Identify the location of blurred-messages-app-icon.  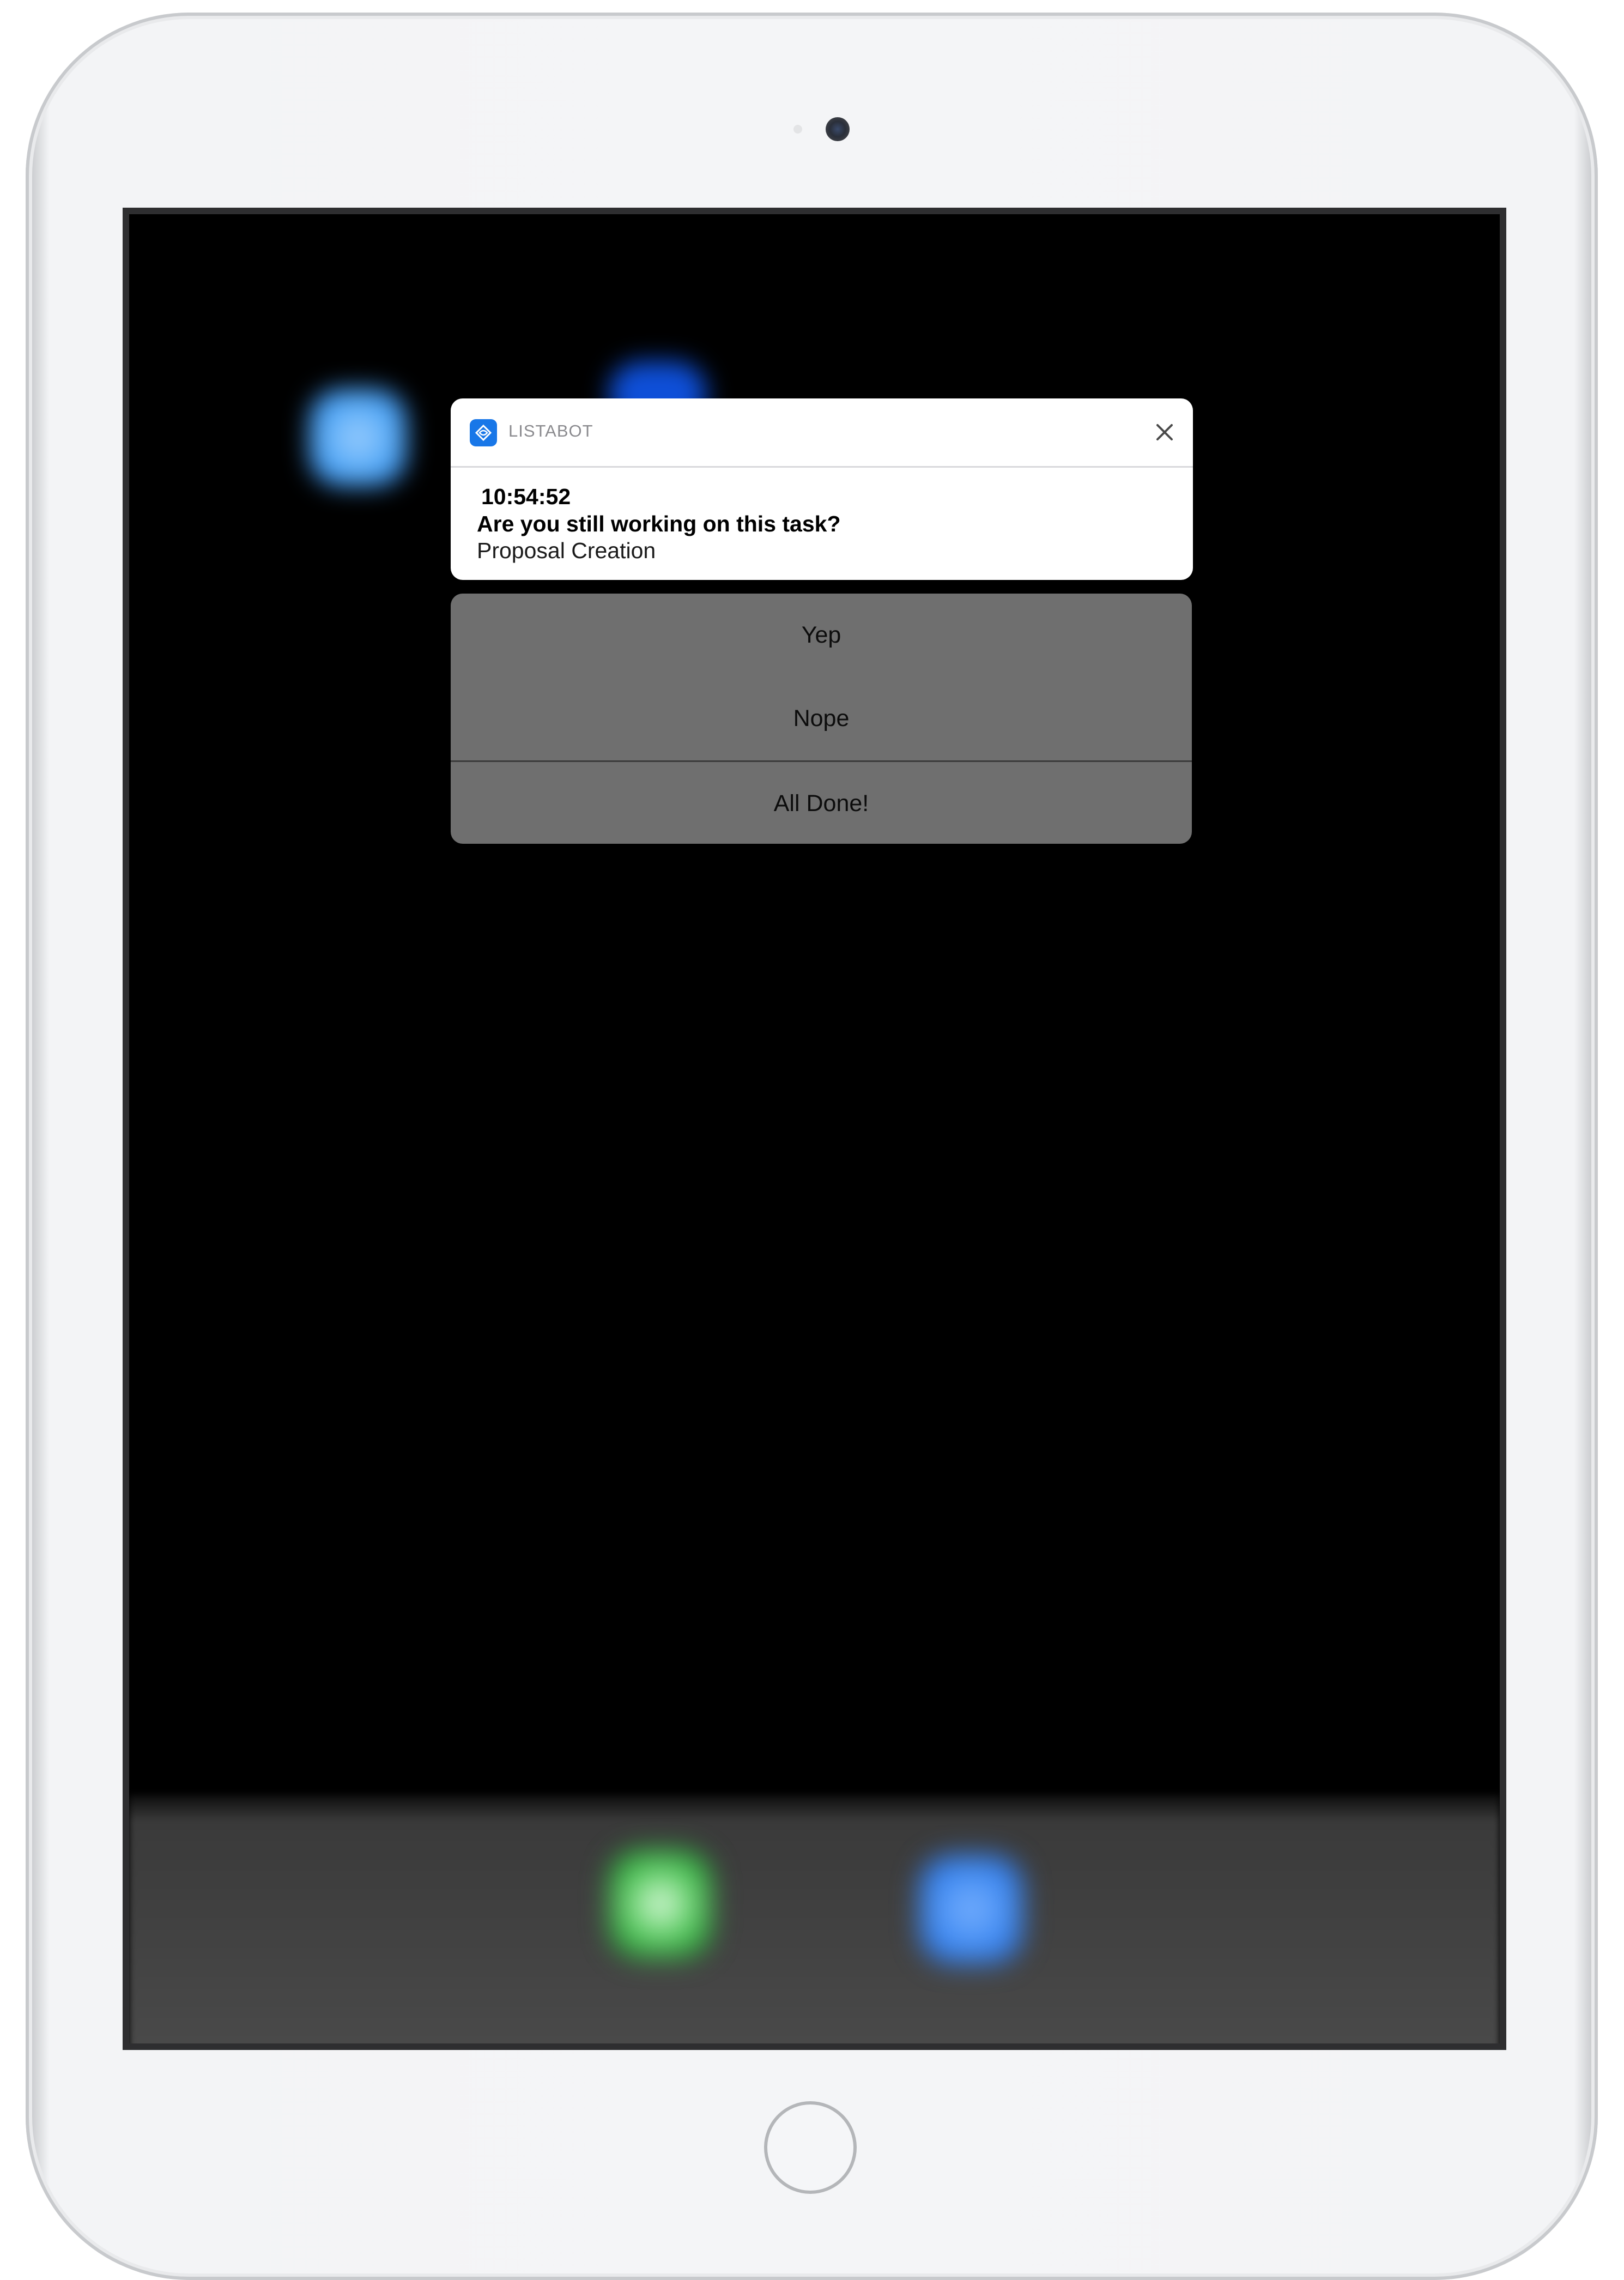
(660, 1904).